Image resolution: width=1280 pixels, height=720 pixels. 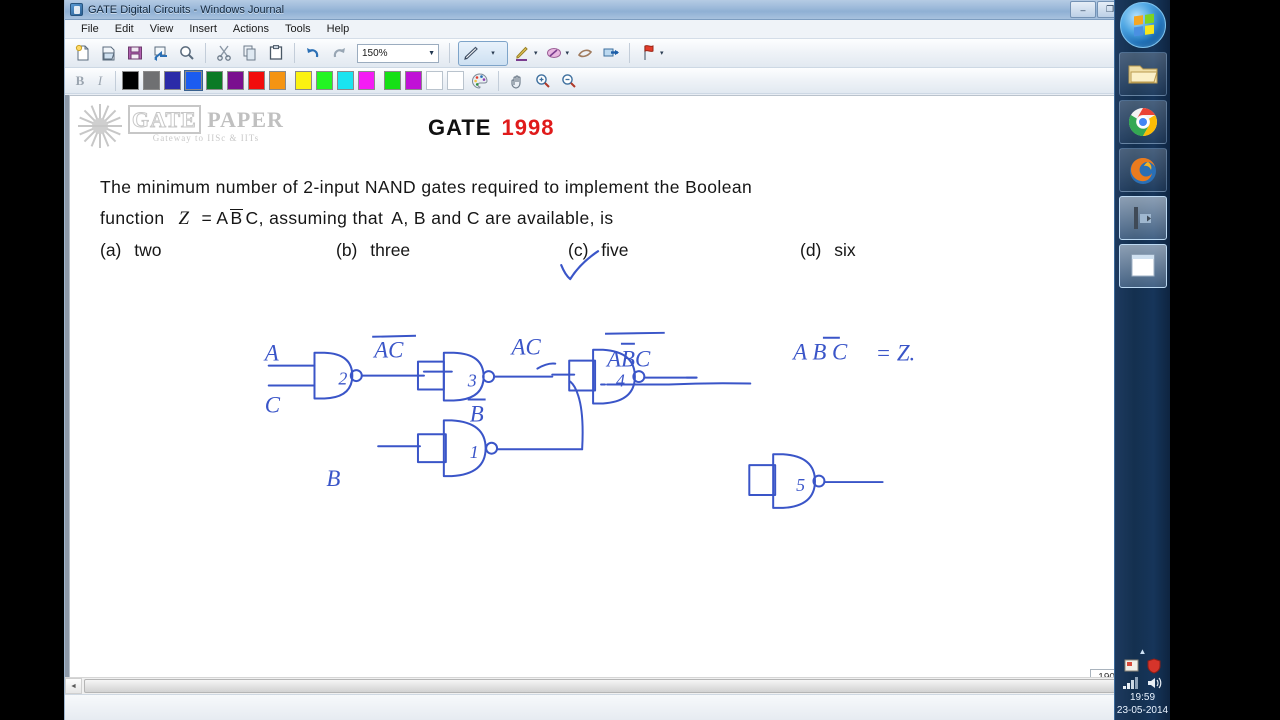 What do you see at coordinates (489, 377) in the screenshot?
I see `gate-3-bubble` at bounding box center [489, 377].